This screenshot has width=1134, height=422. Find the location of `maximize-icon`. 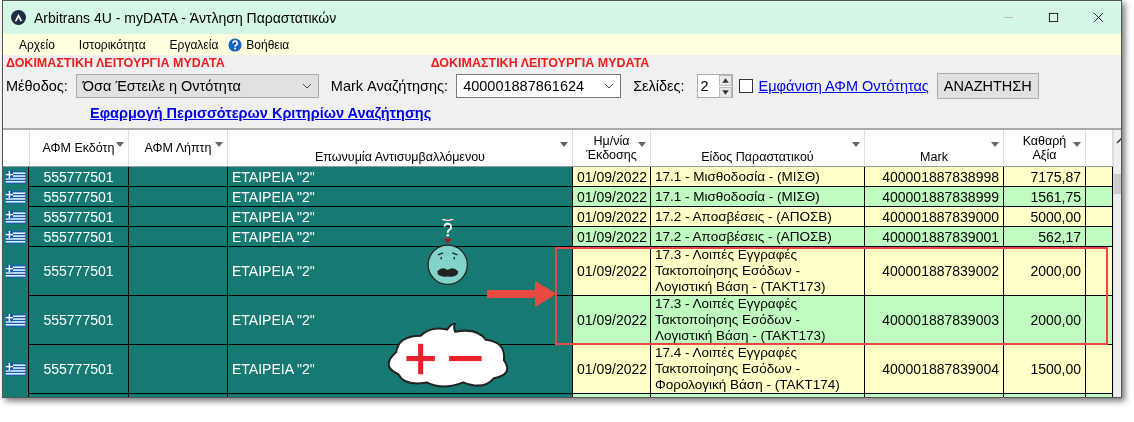

maximize-icon is located at coordinates (1053, 17).